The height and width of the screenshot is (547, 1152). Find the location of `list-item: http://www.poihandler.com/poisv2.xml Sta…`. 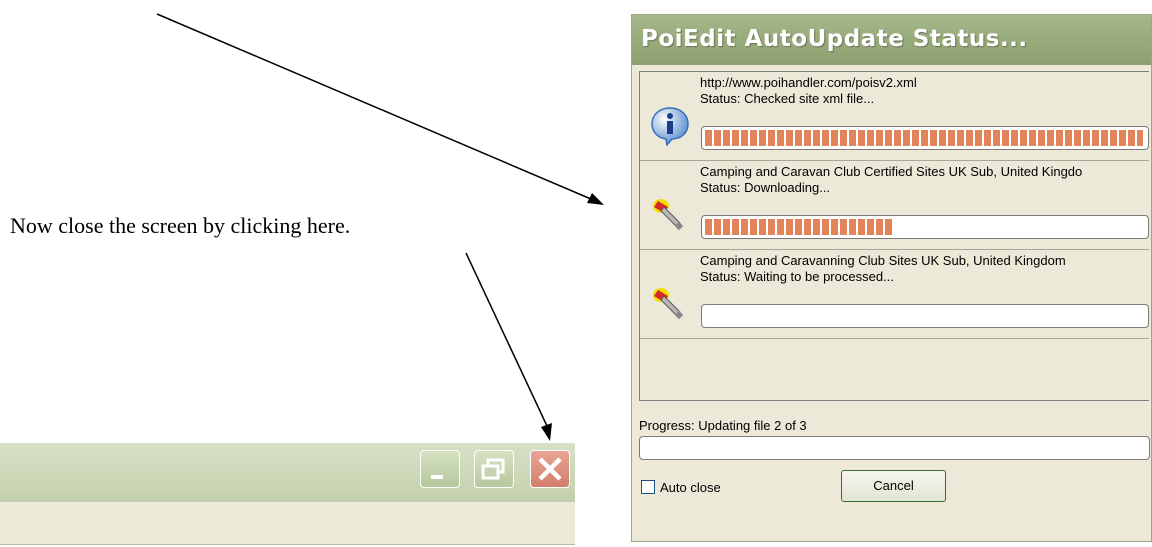

list-item: http://www.poihandler.com/poisv2.xml Sta… is located at coordinates (894, 116).